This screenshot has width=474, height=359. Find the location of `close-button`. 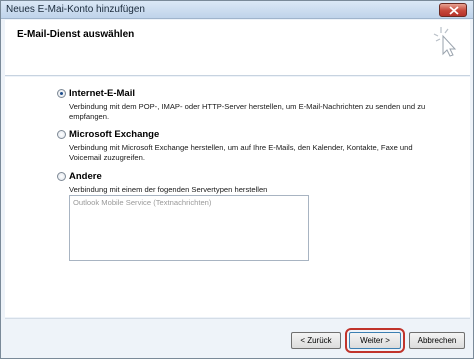

close-button is located at coordinates (453, 10).